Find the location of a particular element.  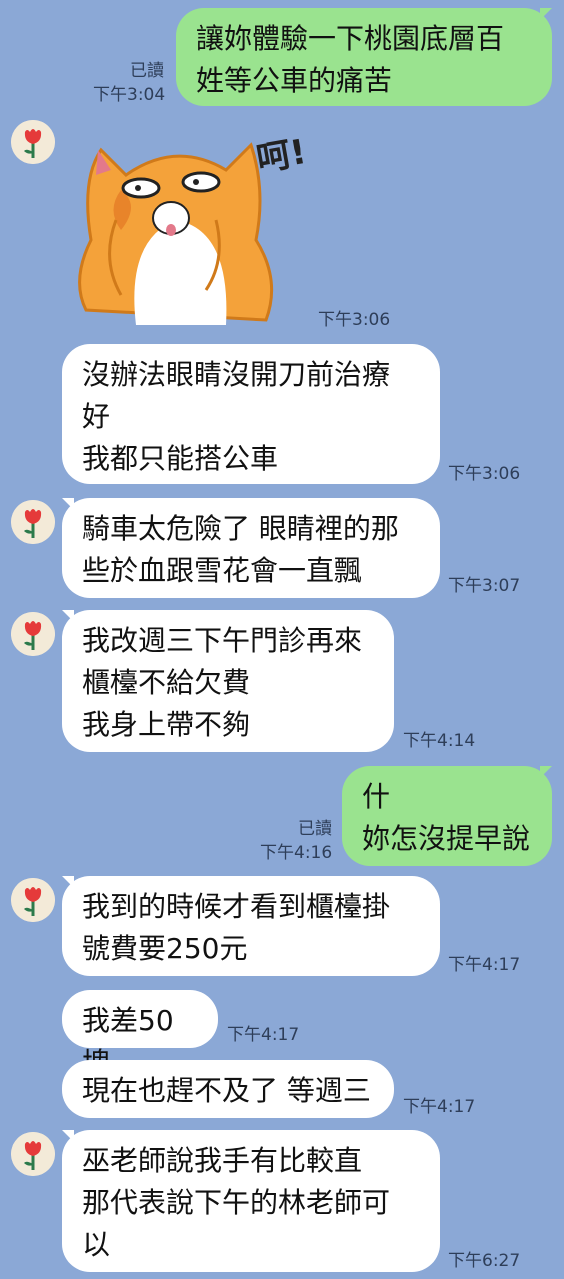

message-bubble-outgoing: 讓妳體驗一下桃園底層百 姓等公車的痛苦 is located at coordinates (364, 57).